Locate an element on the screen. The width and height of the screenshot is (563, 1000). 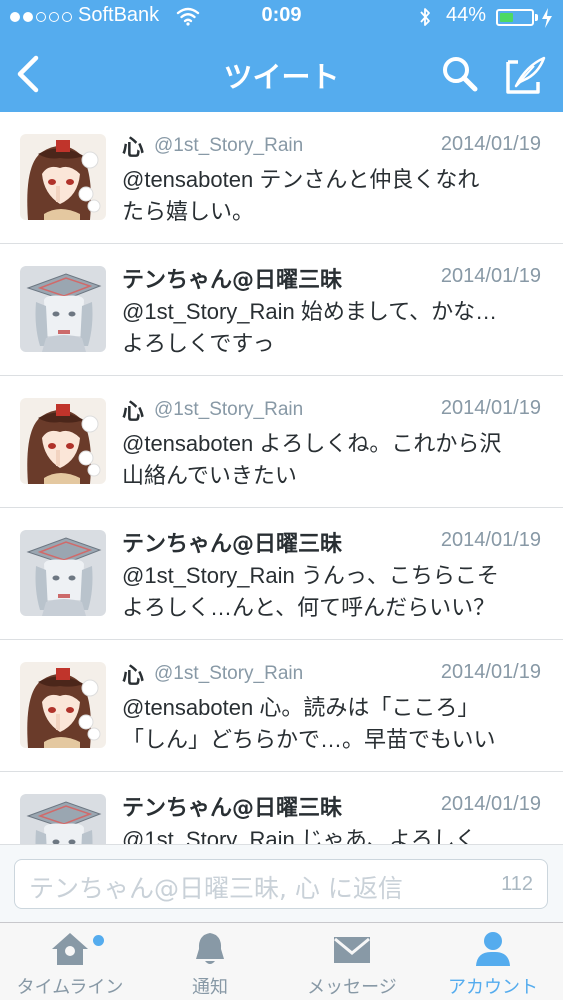
tweet-text: @1st_Story_Rain じゃあ、よろしく is located at coordinates (332, 834).